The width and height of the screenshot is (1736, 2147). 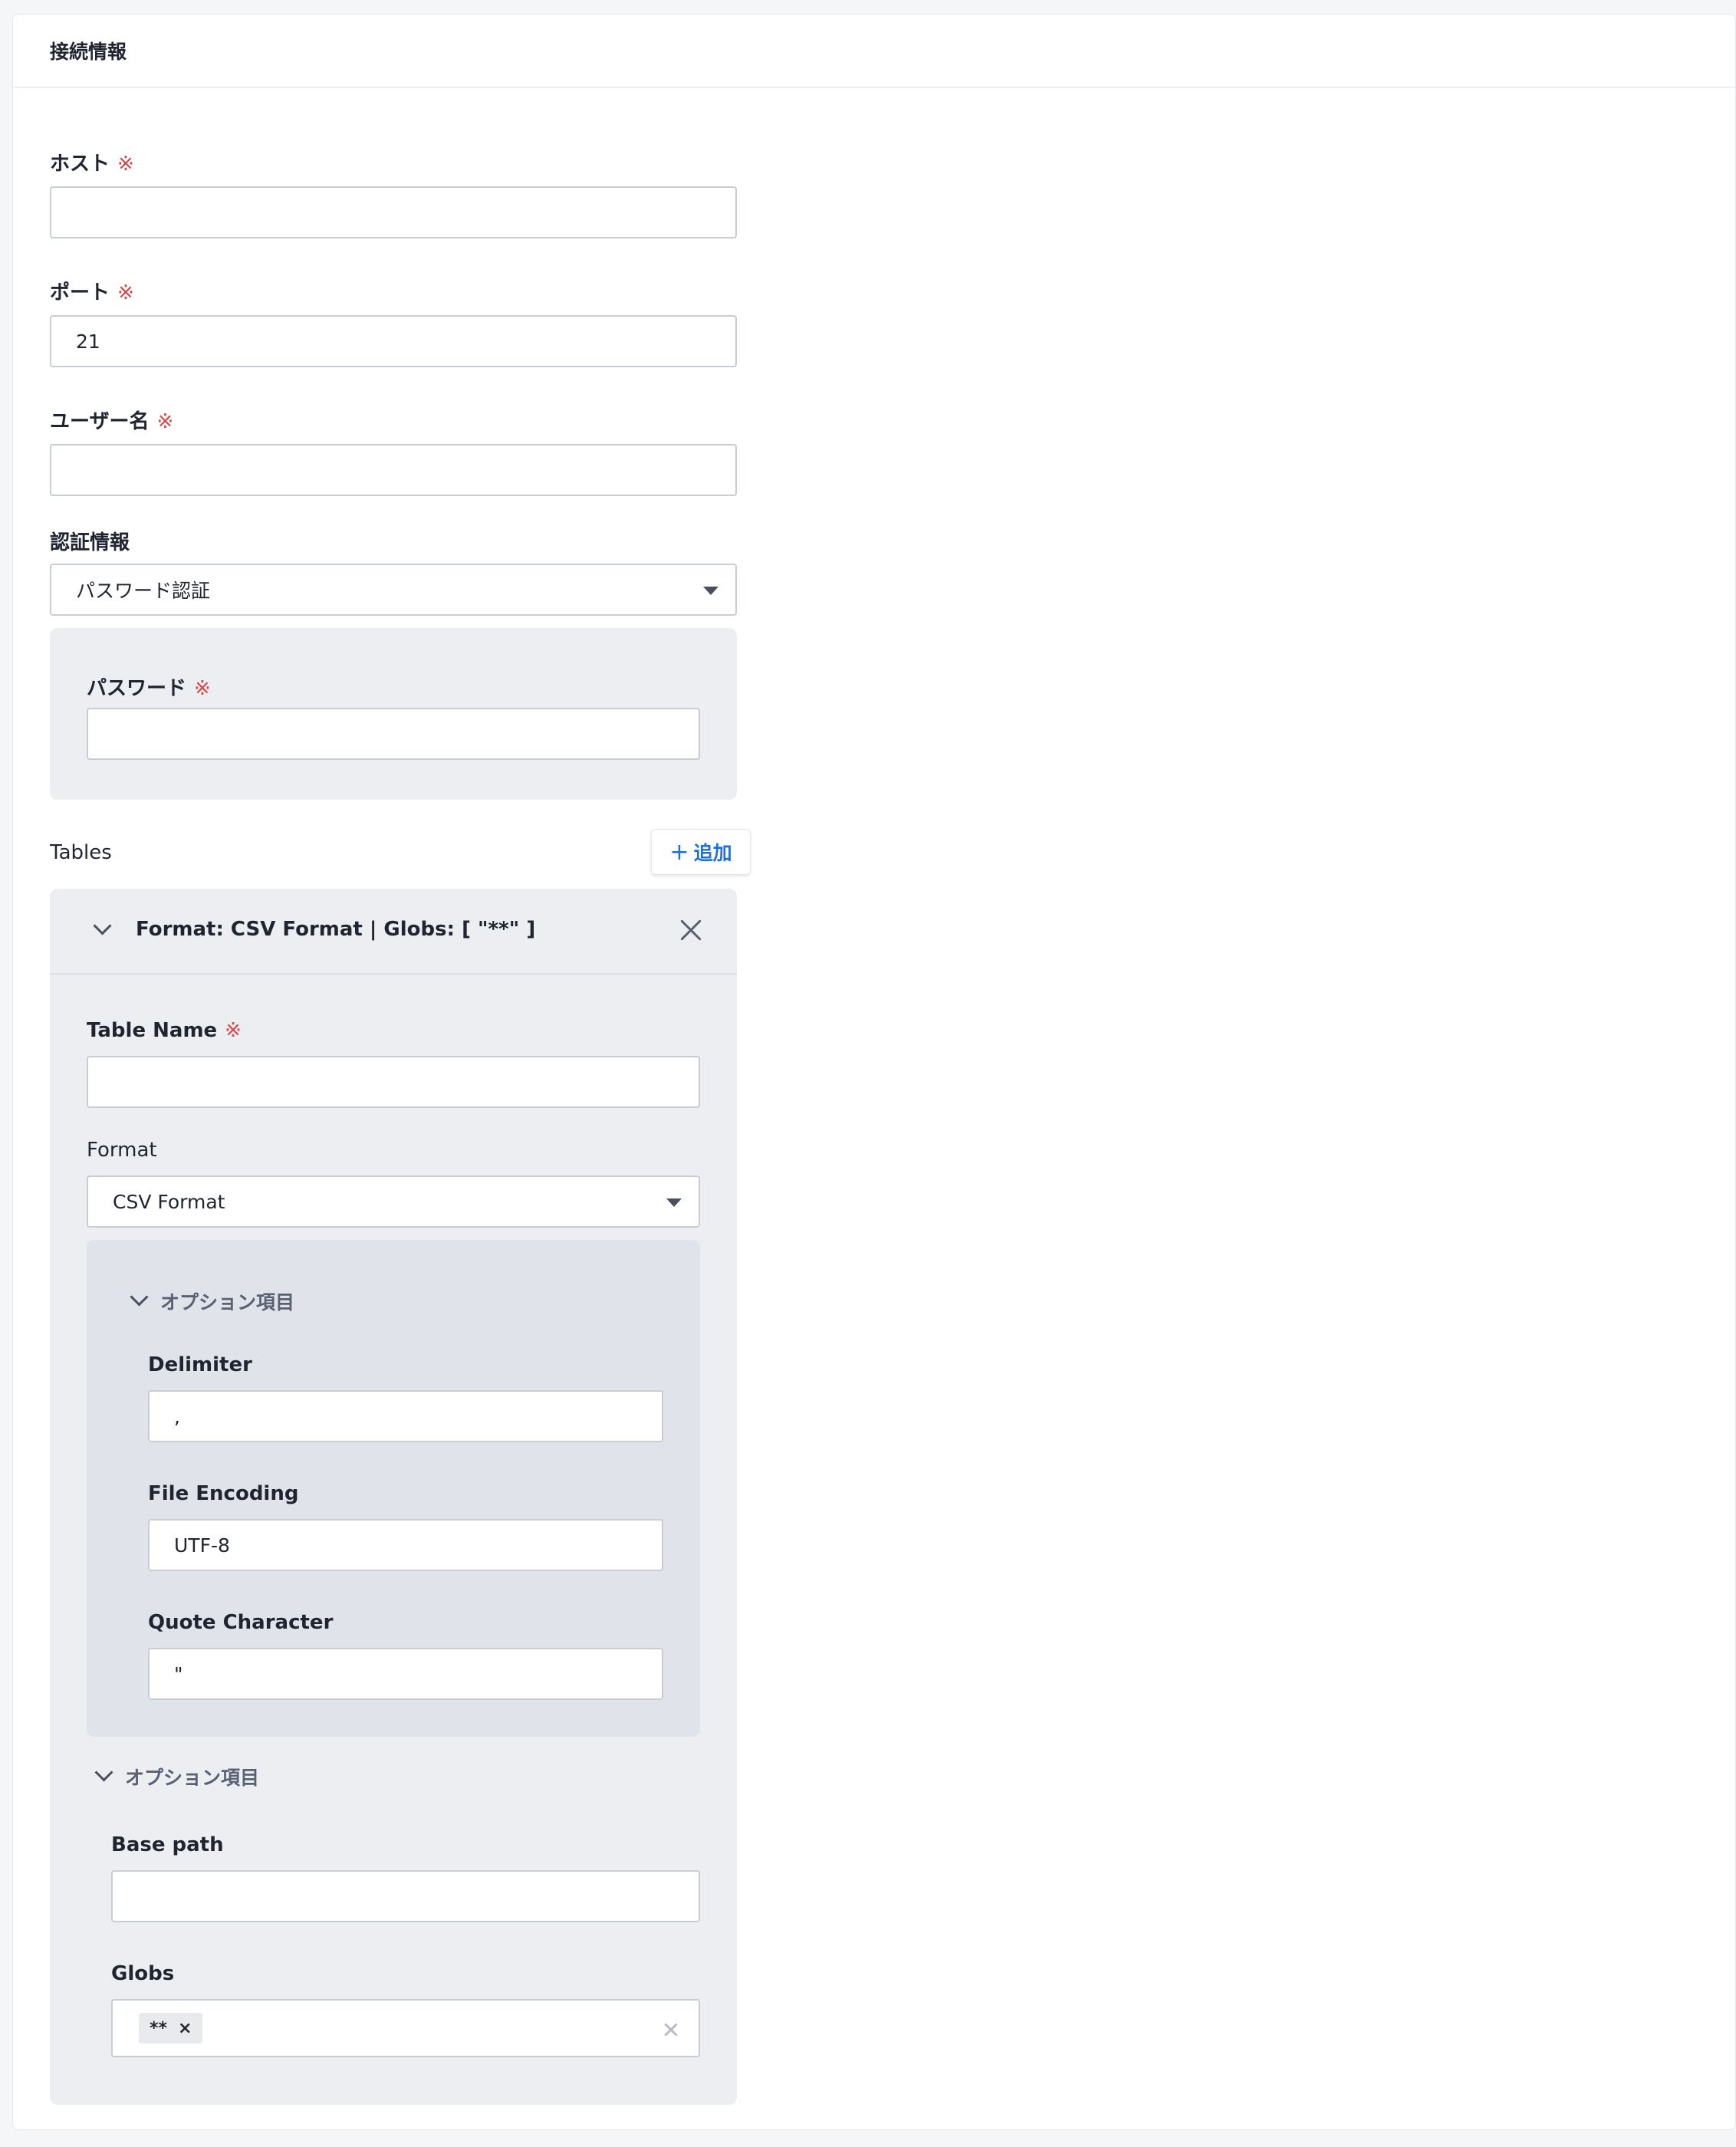 I want to click on add-table-label: 追加, so click(x=712, y=853).